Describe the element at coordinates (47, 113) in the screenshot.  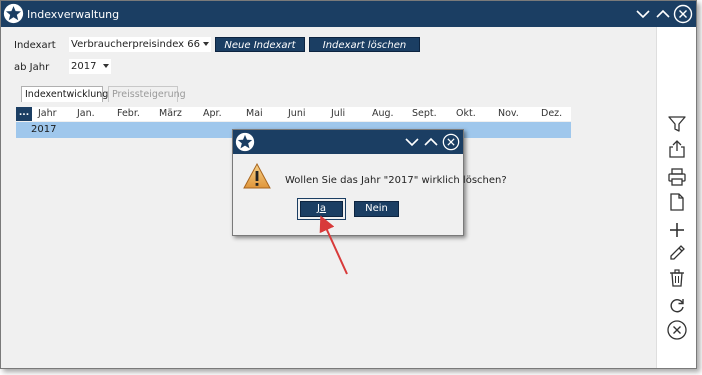
I see `column-header: Jahr` at that location.